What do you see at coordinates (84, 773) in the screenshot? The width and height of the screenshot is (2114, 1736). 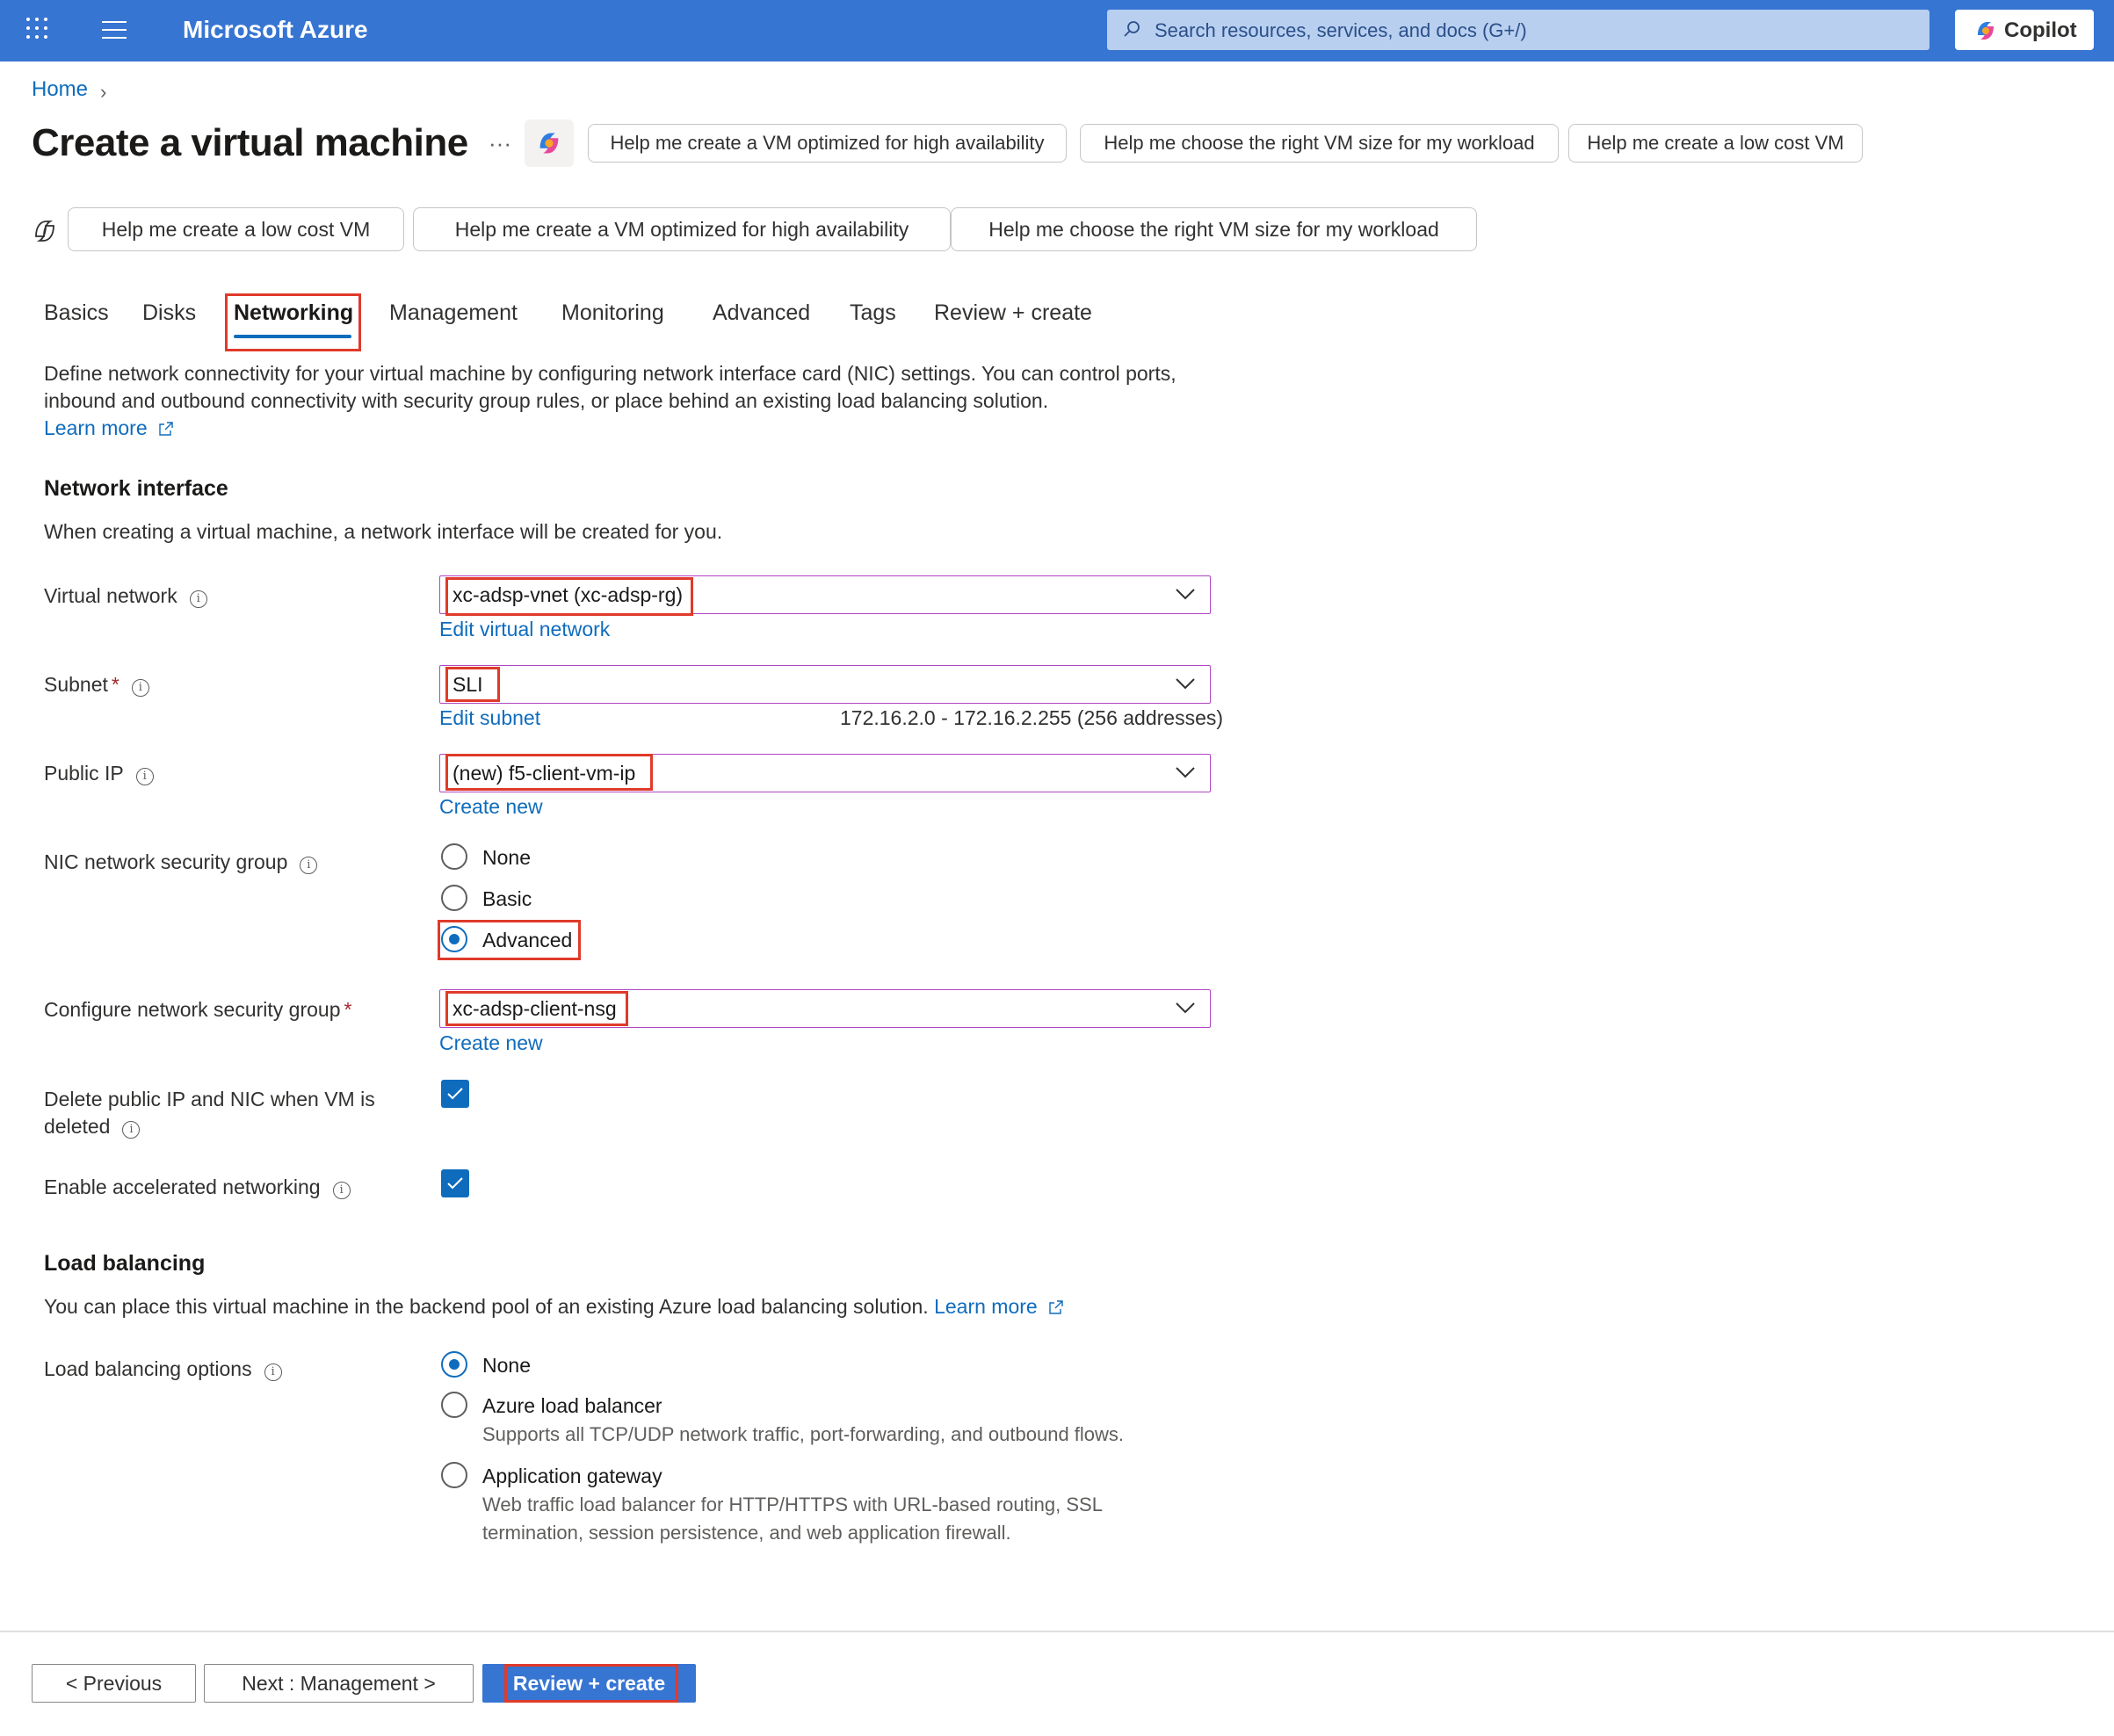 I see `public-ip-label-text: Public IP` at bounding box center [84, 773].